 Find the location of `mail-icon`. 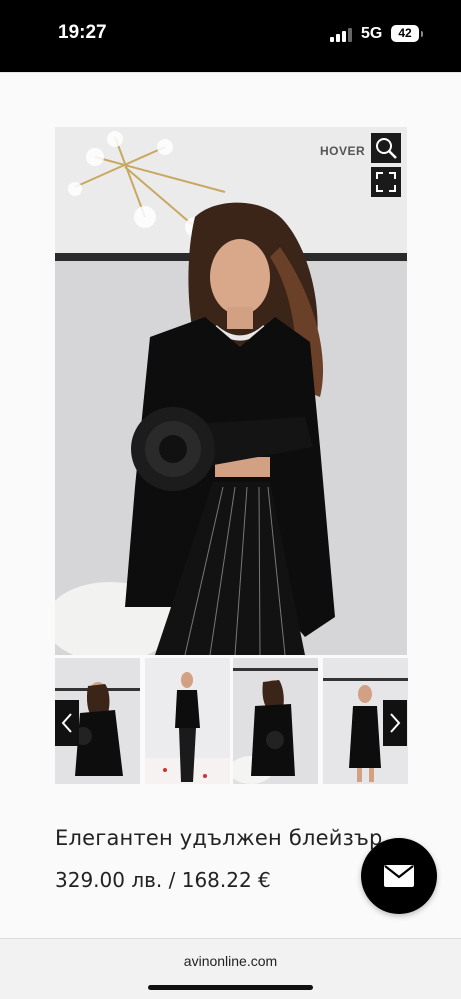

mail-icon is located at coordinates (399, 876).